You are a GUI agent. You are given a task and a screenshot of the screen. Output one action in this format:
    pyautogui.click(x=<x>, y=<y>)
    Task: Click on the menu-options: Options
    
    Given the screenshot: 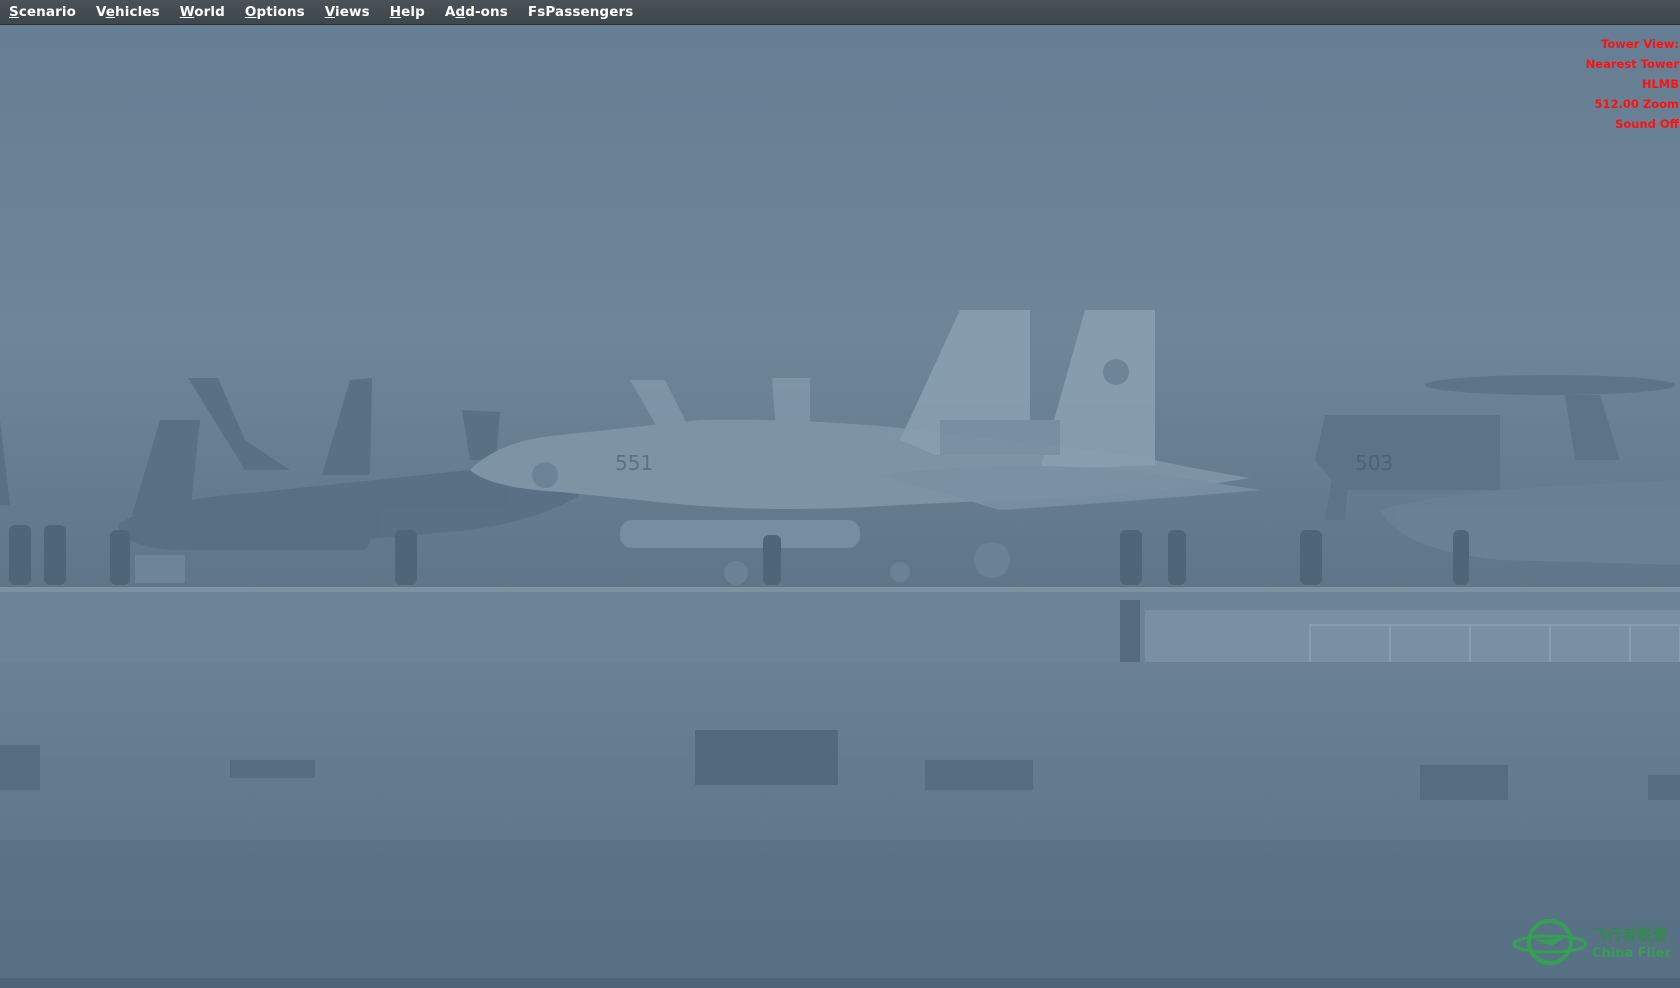 What is the action you would take?
    pyautogui.click(x=280, y=12)
    